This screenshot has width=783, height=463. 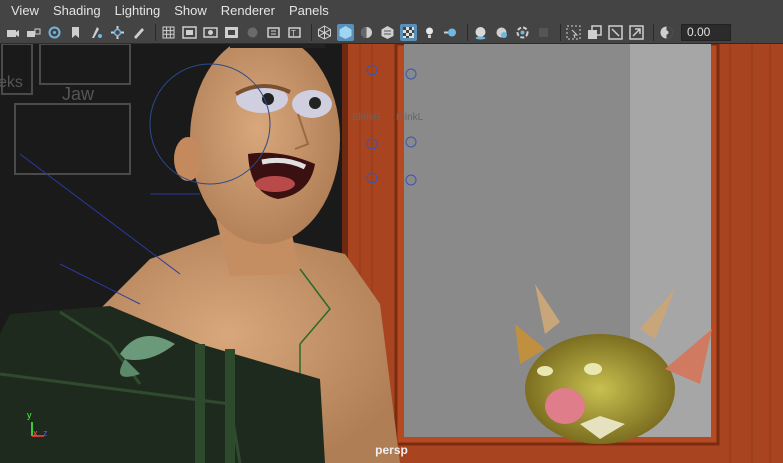 I want to click on multisample-aa-icon, so click(x=501, y=32).